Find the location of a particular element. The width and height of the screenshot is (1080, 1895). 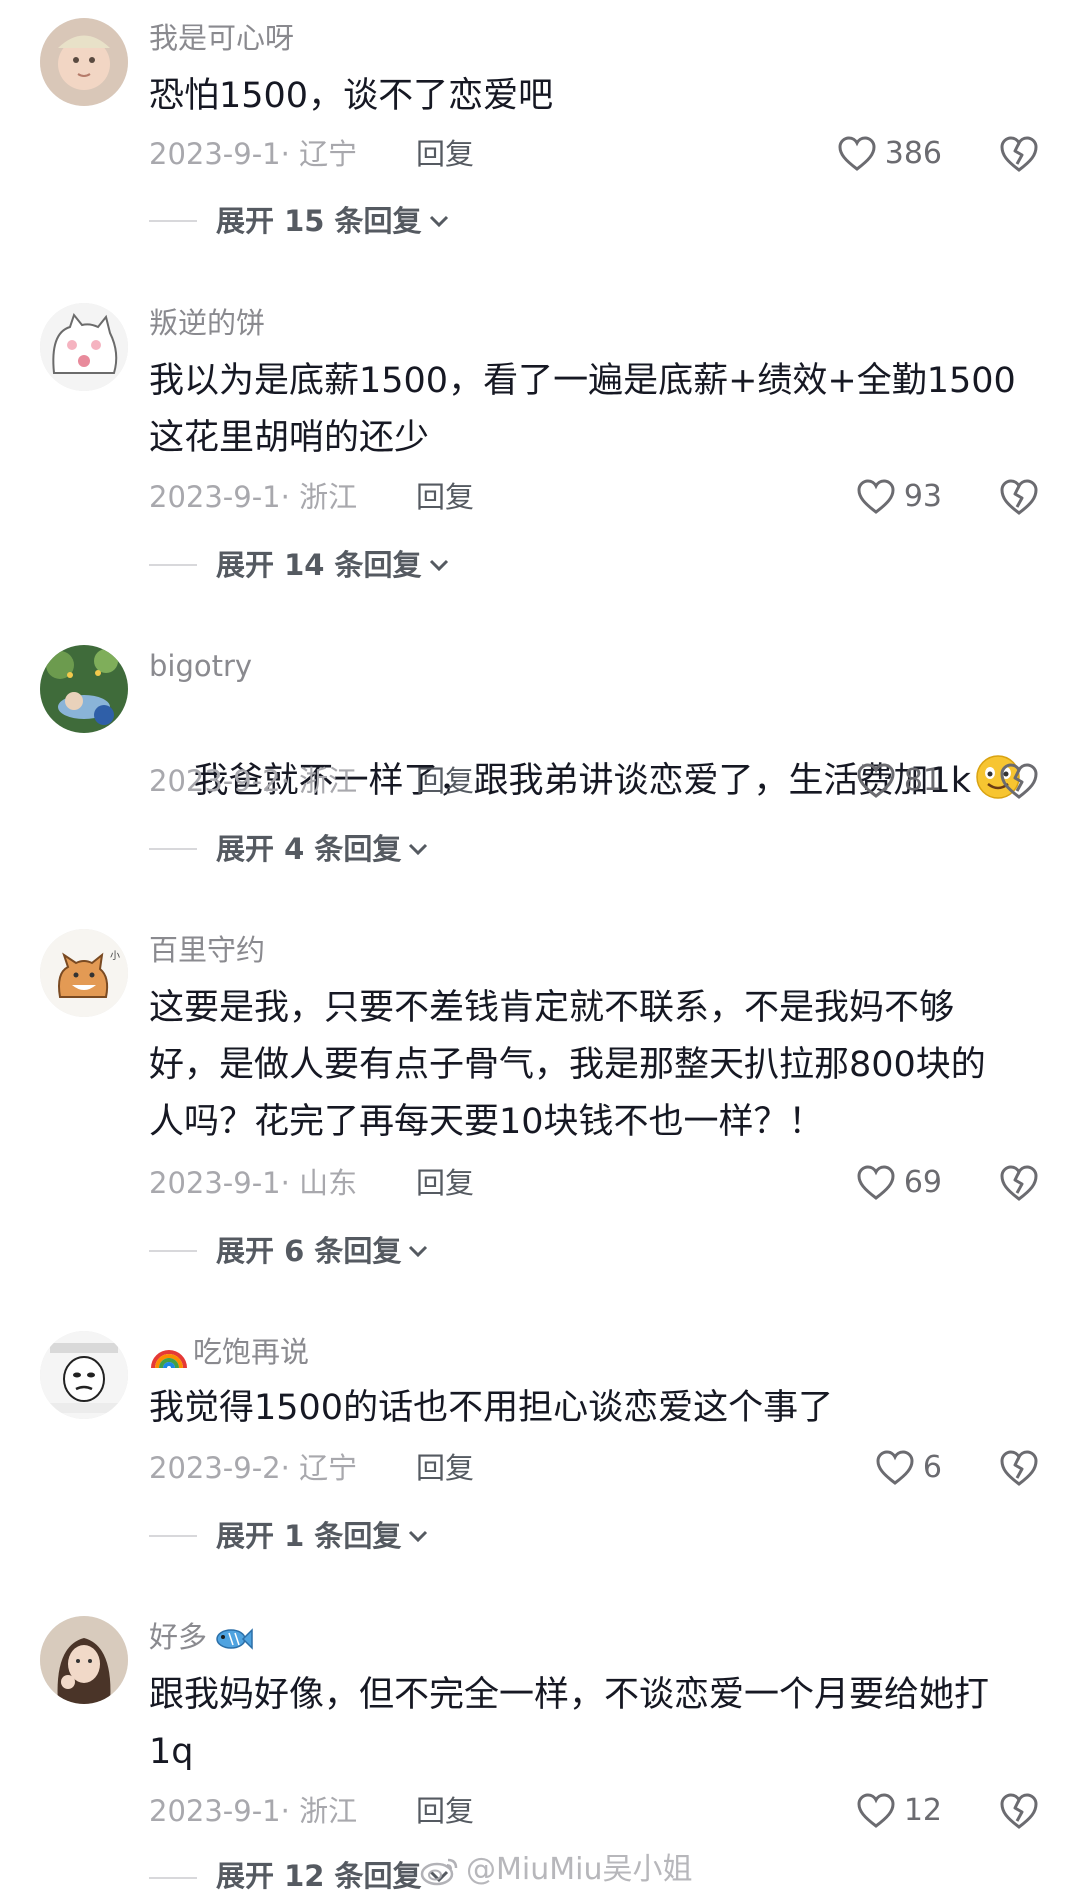

weibo-logo-icon is located at coordinates (439, 1872).